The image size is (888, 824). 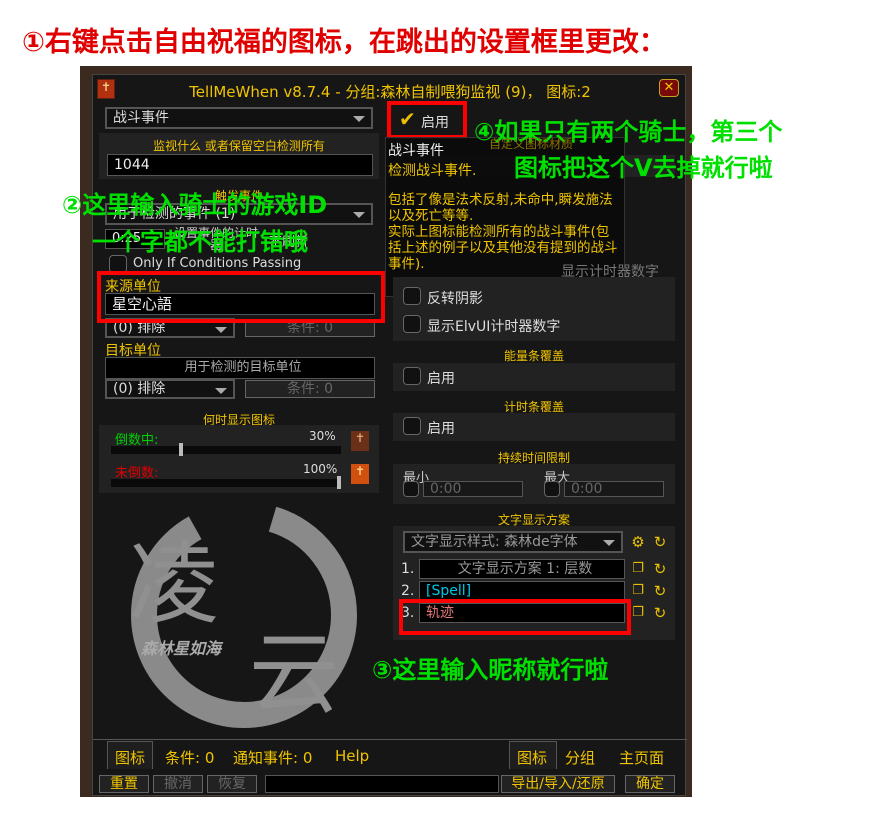 I want to click on text-row-number: 1., so click(x=408, y=569).